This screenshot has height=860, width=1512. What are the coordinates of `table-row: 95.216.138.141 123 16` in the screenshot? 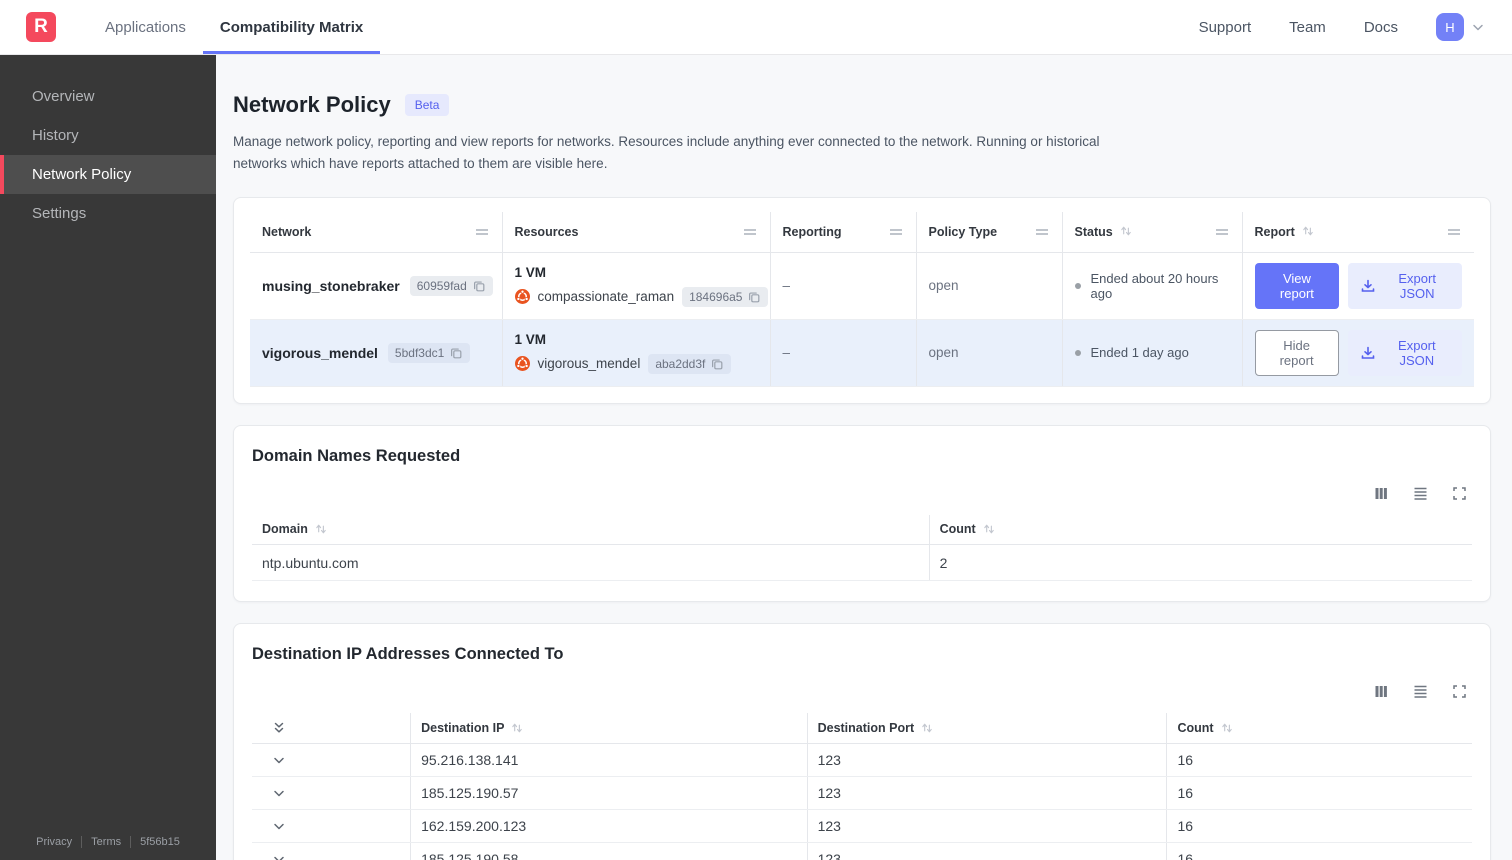 It's located at (862, 760).